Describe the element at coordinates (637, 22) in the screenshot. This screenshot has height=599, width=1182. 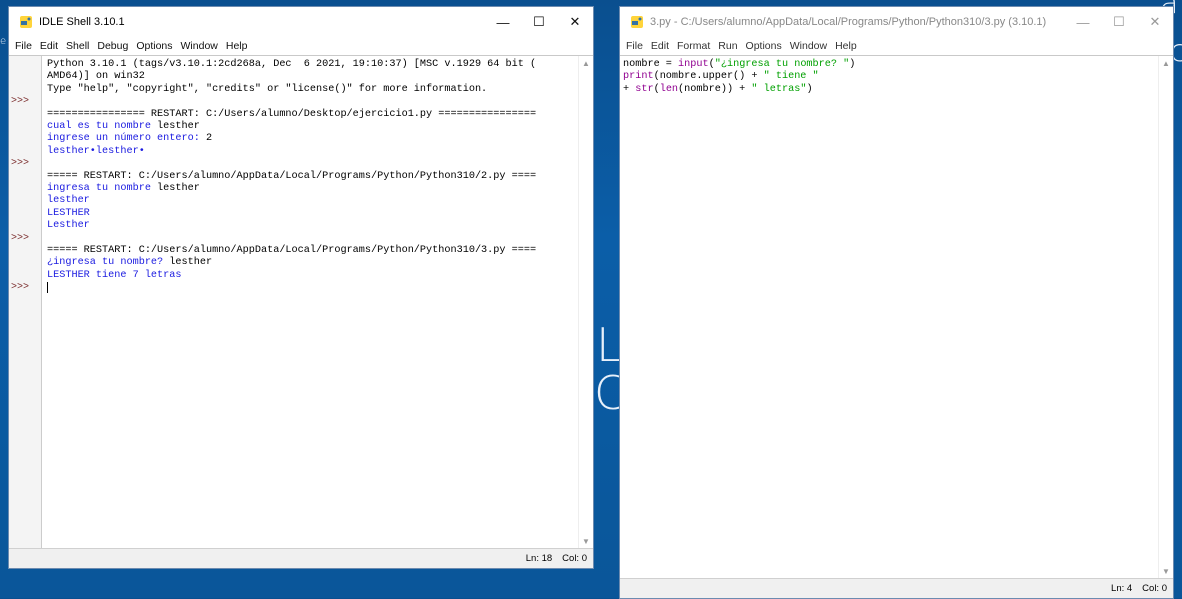
I see `python-file-icon` at that location.